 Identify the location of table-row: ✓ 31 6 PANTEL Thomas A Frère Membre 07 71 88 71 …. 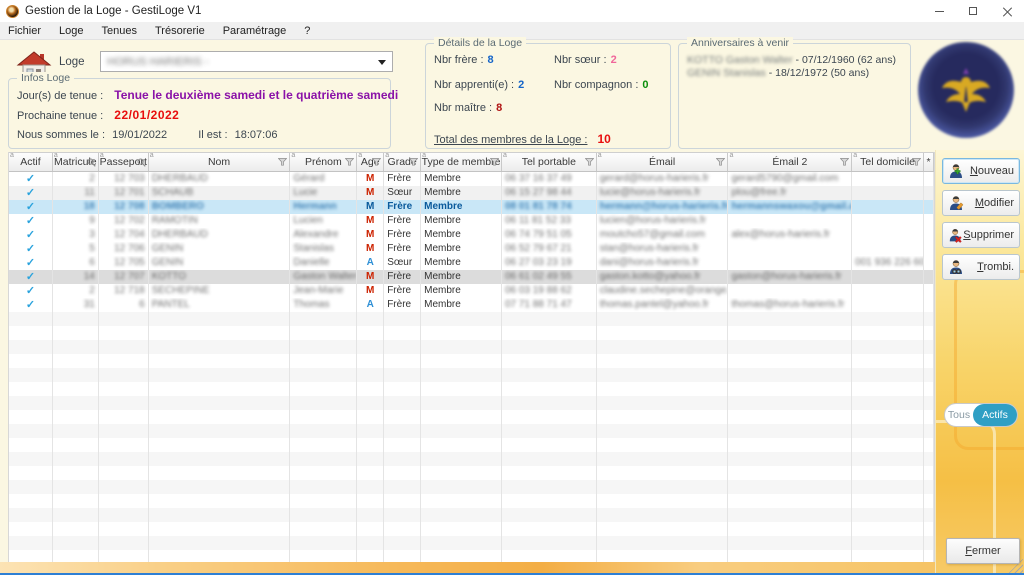
(471, 305).